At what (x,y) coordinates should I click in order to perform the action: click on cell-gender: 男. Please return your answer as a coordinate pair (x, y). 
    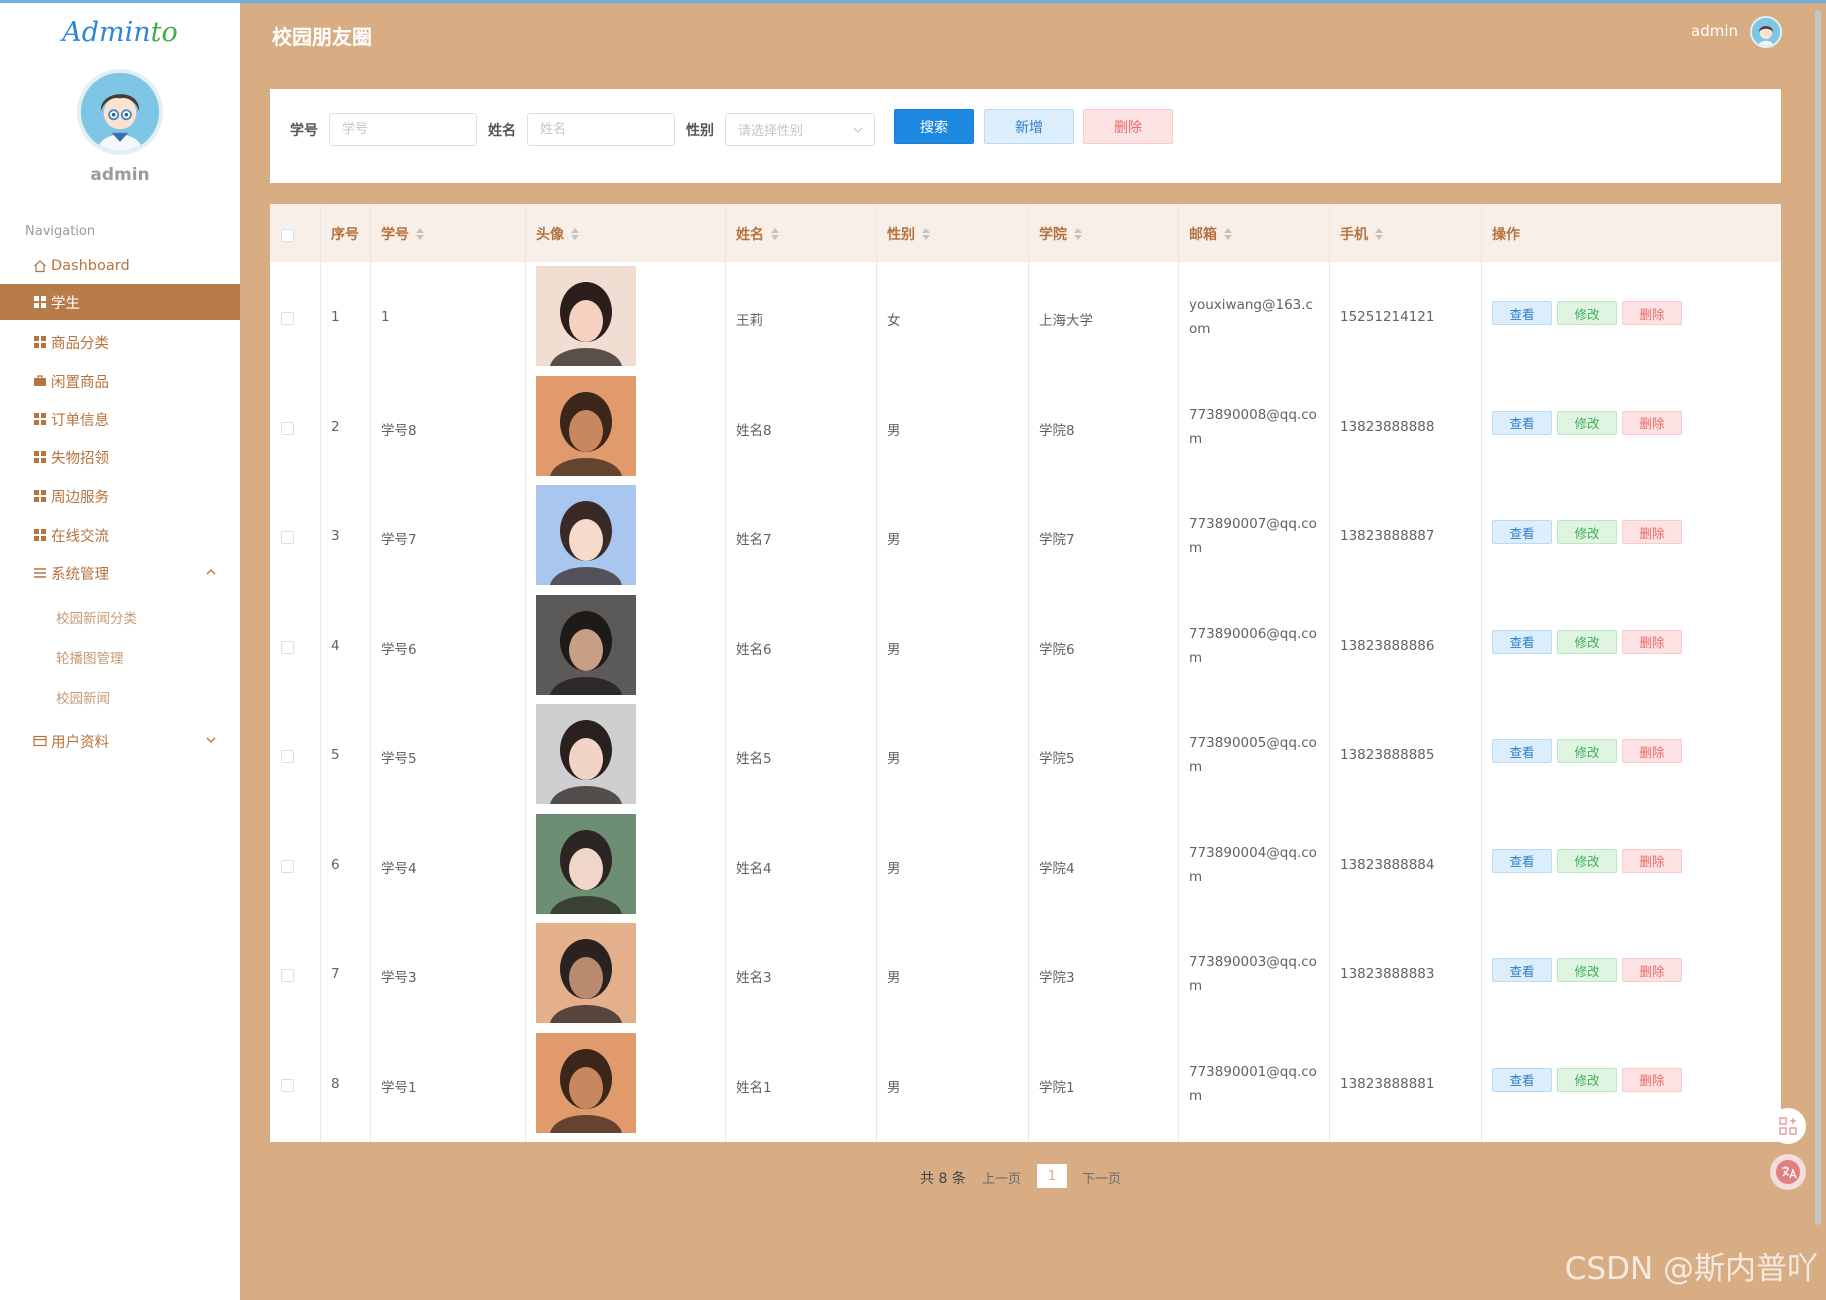
    Looking at the image, I should click on (894, 649).